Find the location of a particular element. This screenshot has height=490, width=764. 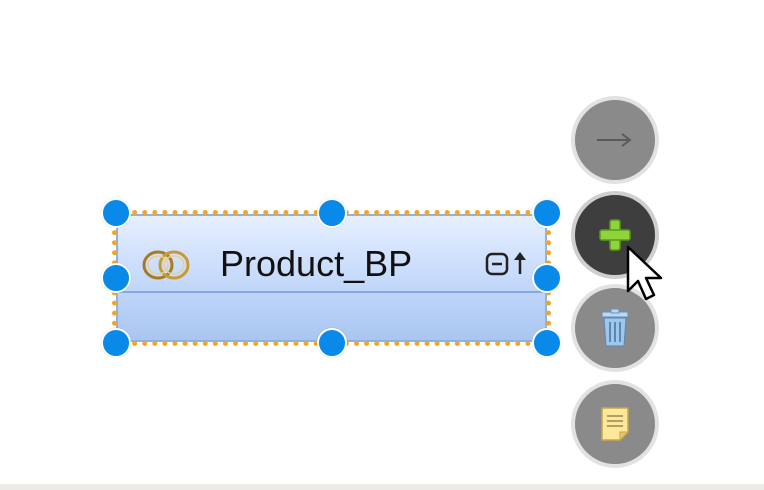

resize-handle-left is located at coordinates (116, 278).